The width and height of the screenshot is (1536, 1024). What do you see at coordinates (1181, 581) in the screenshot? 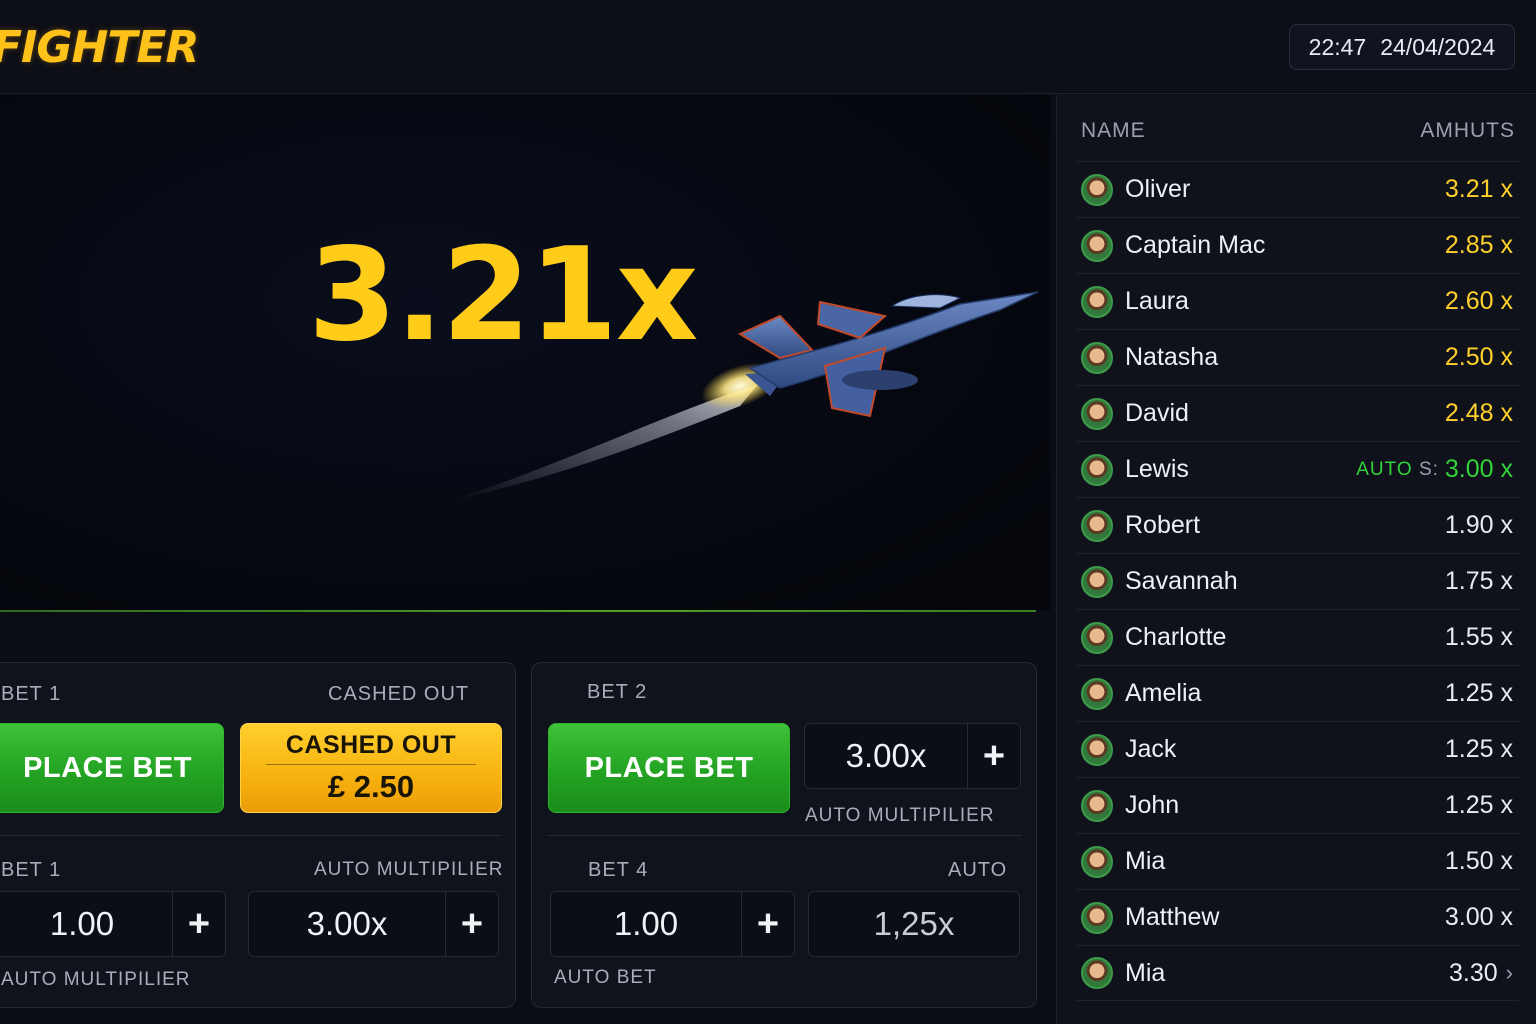
I see `player-name: Savannah` at bounding box center [1181, 581].